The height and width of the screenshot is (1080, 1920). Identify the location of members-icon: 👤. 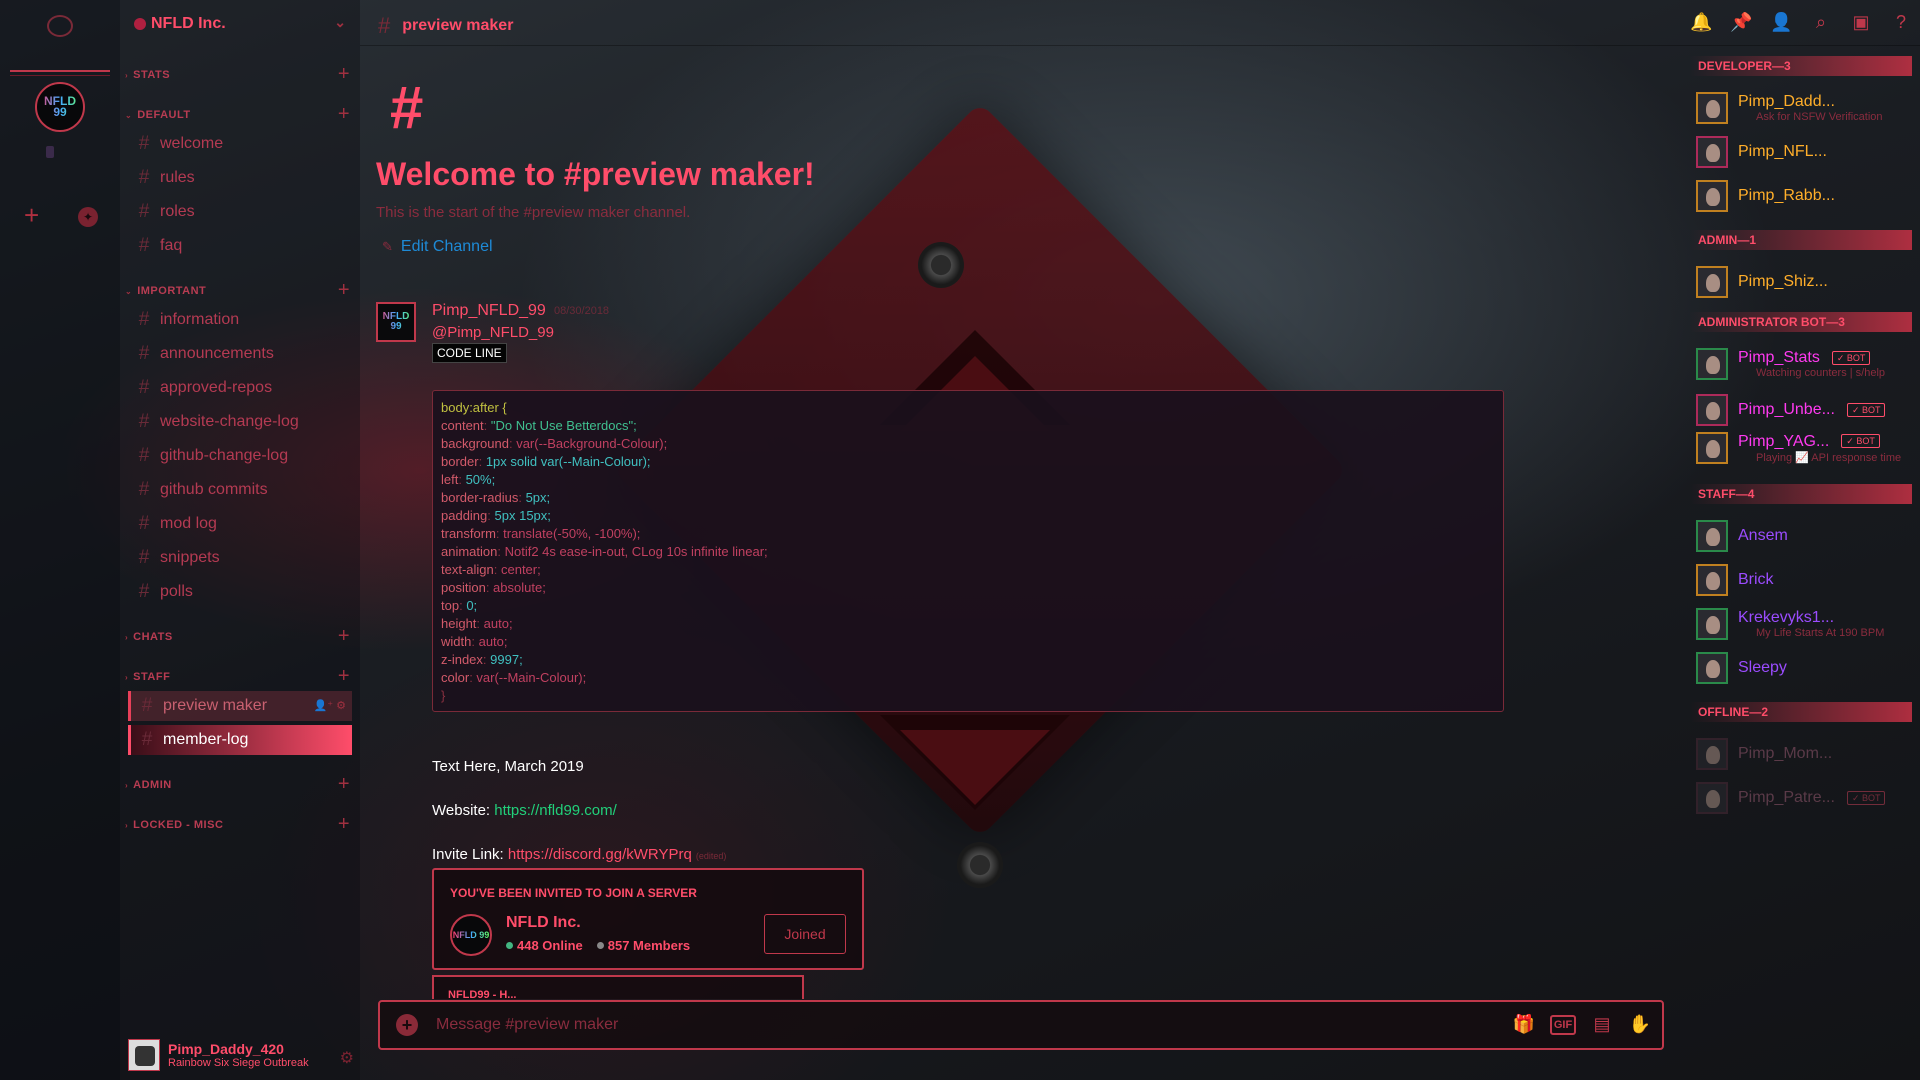
(1781, 22).